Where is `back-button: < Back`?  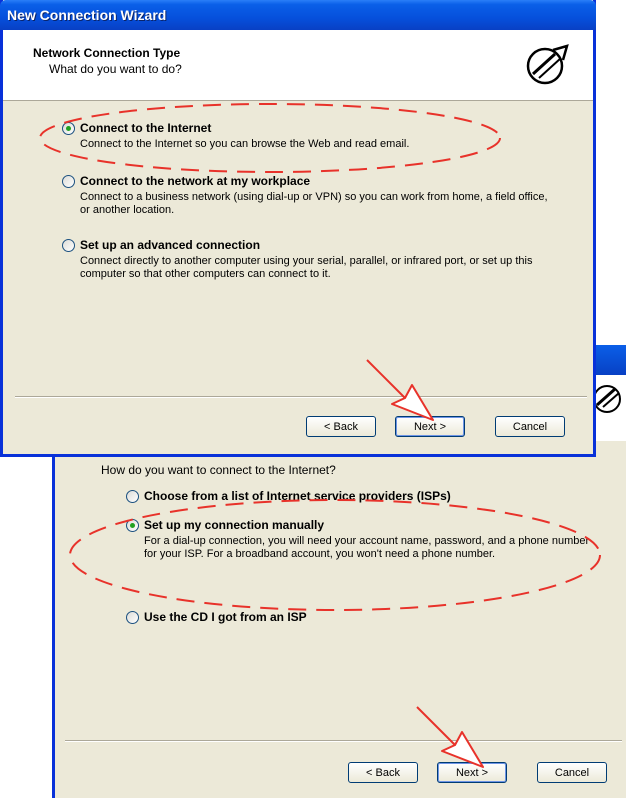
back-button: < Back is located at coordinates (341, 426).